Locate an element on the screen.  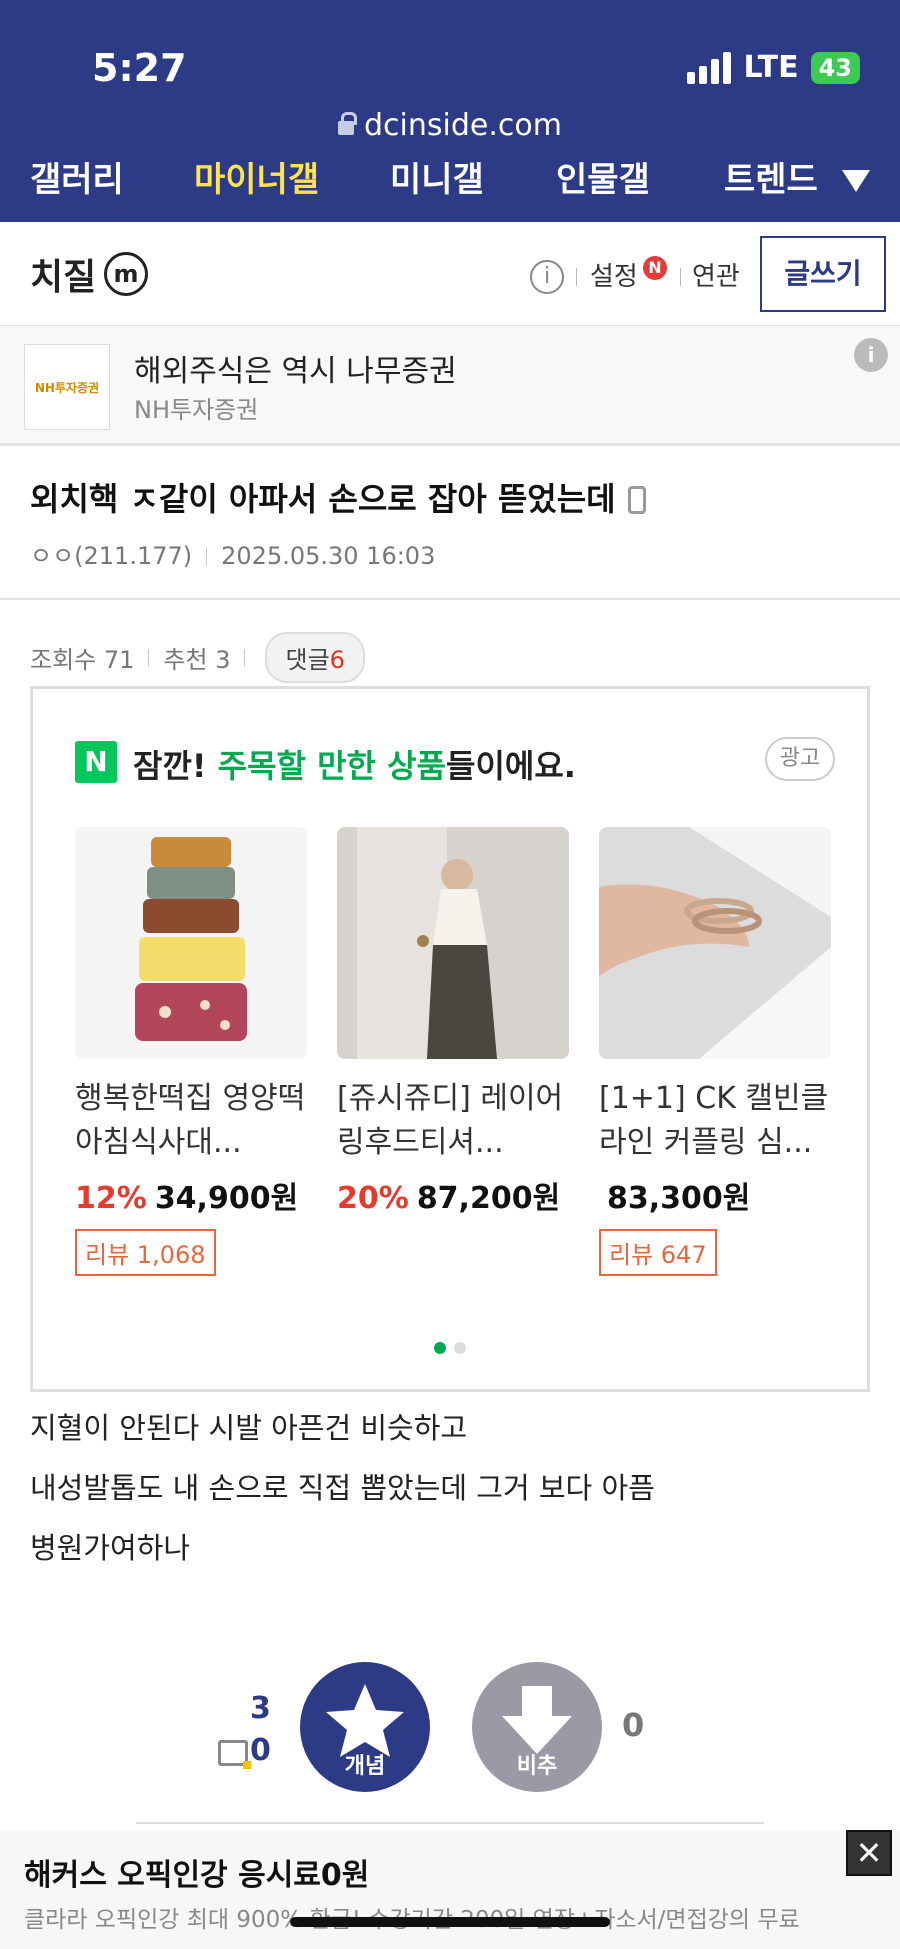
view-count: 조회수 71 is located at coordinates (82, 660).